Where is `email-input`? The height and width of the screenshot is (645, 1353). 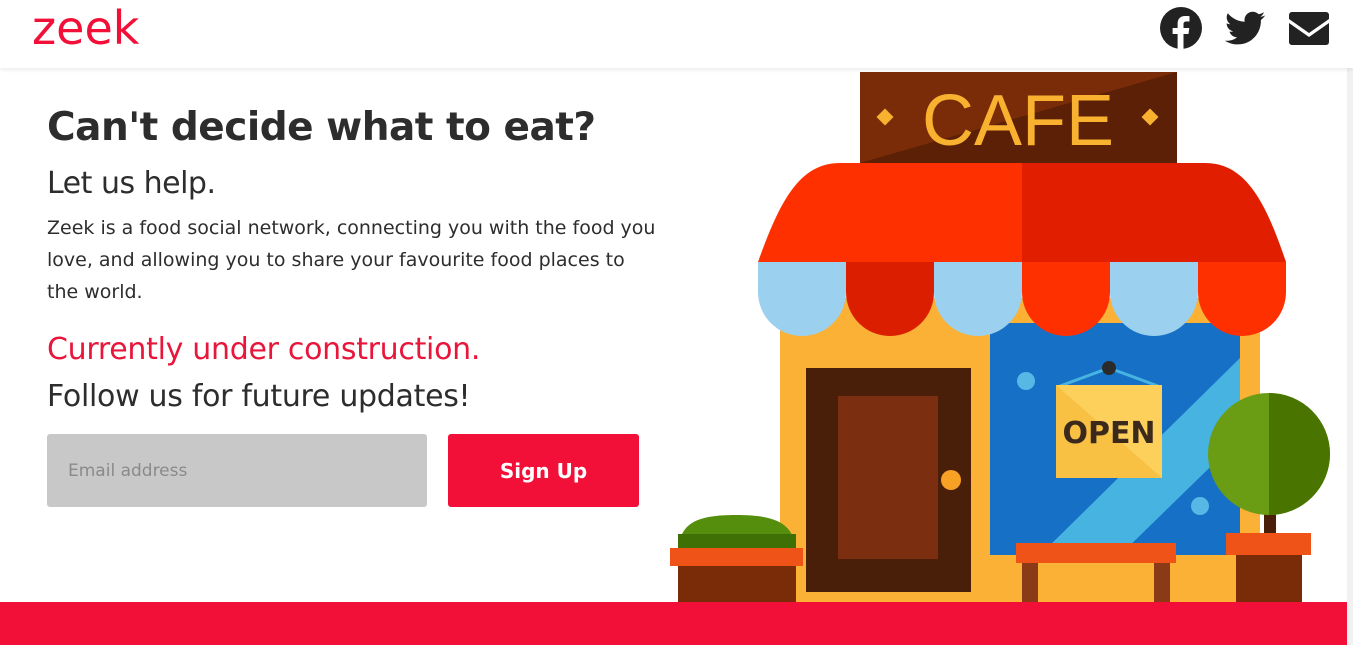 email-input is located at coordinates (237, 470).